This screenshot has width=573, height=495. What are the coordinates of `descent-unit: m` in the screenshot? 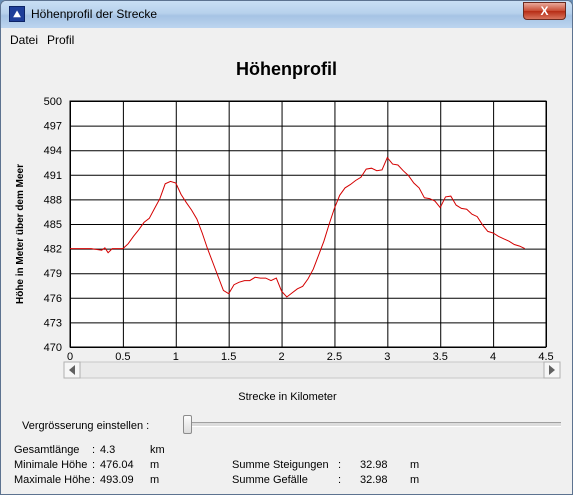 It's located at (415, 480).